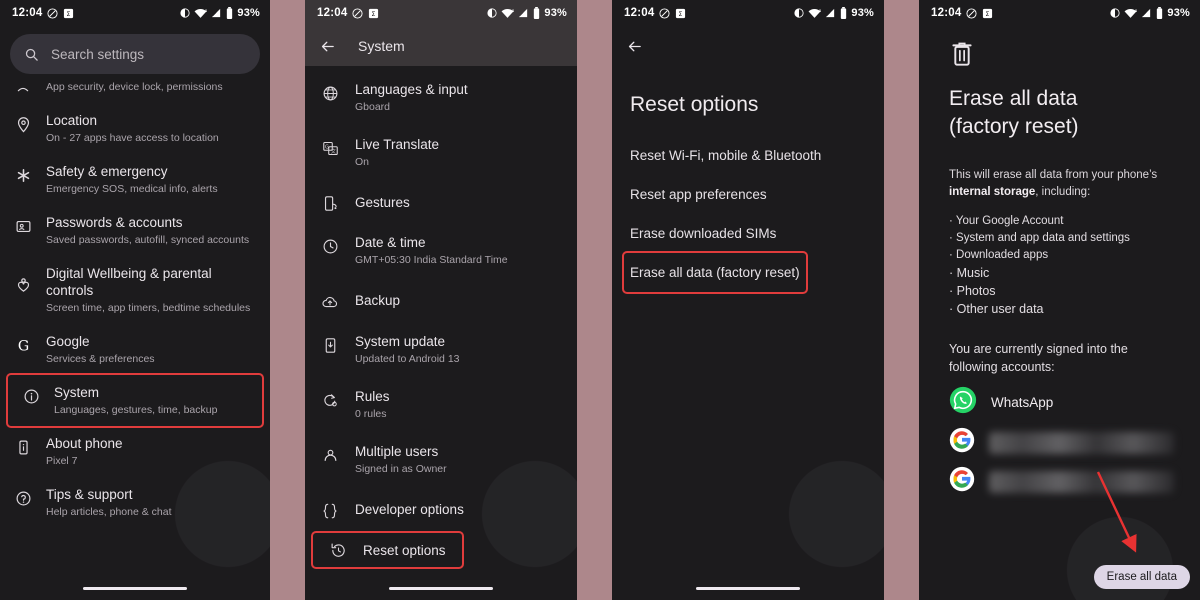 The height and width of the screenshot is (600, 1200). What do you see at coordinates (89, 494) in the screenshot?
I see `list-item-title: Tips & support` at bounding box center [89, 494].